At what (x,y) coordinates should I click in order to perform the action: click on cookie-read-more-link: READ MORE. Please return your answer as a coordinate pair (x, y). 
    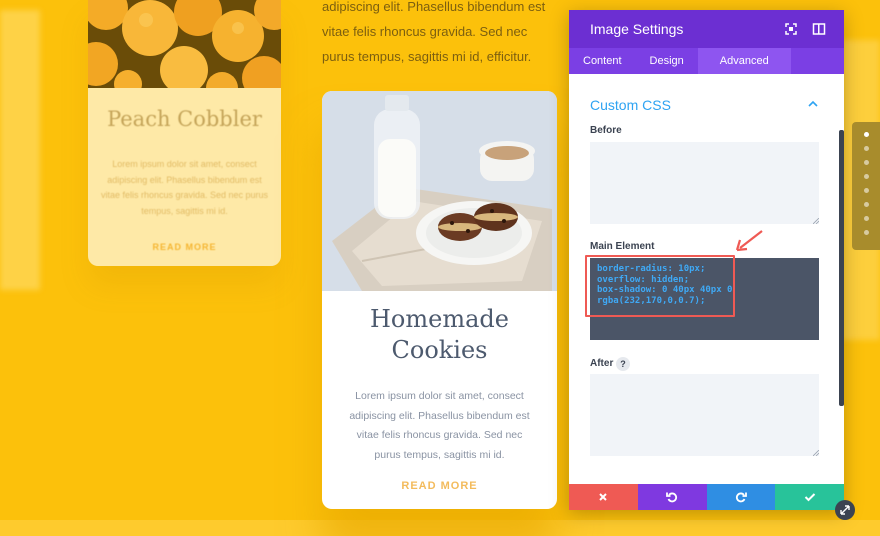
    Looking at the image, I should click on (439, 486).